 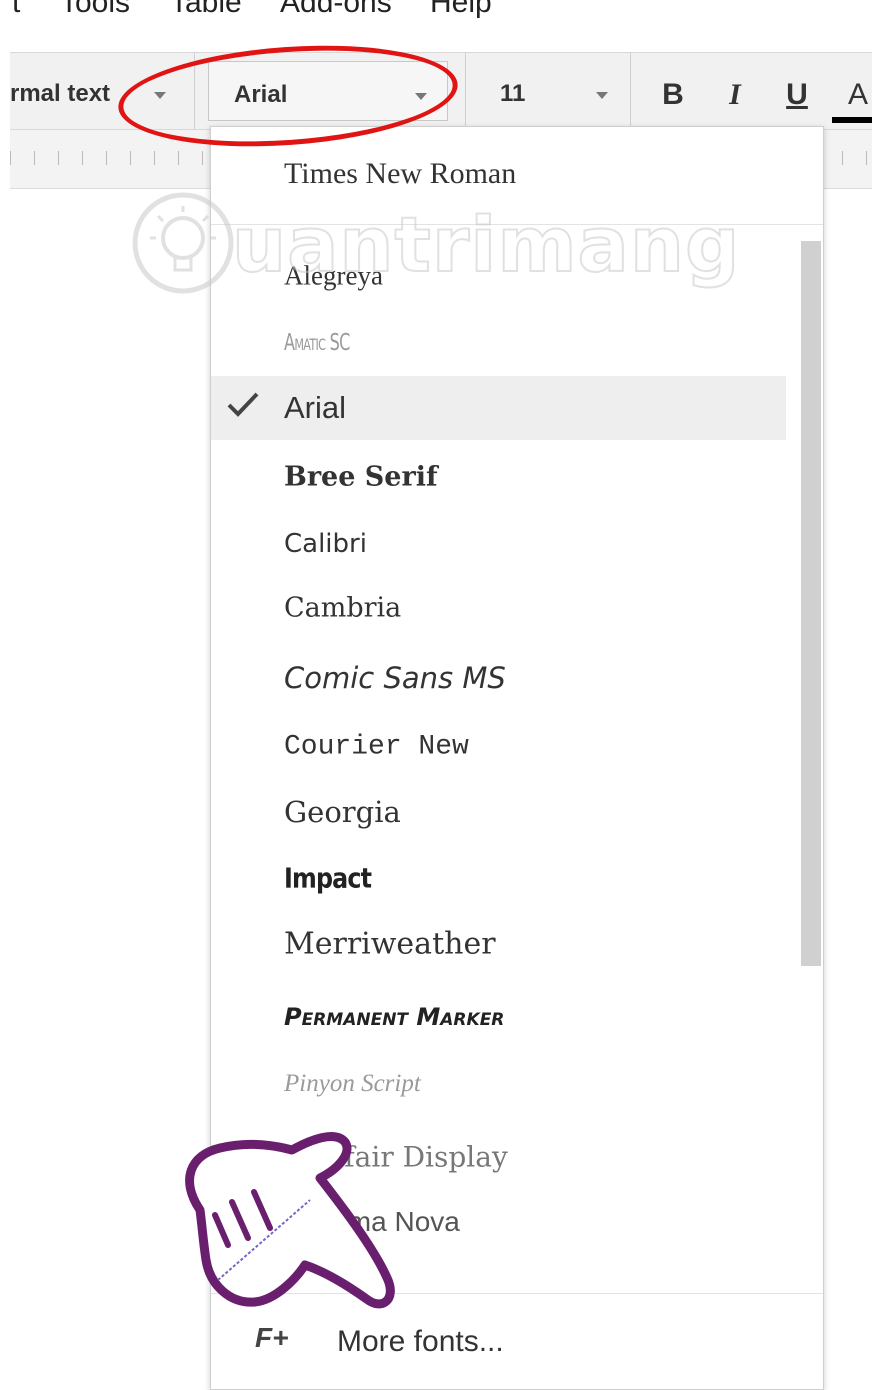 I want to click on pointing-hand-icon, so click(x=290, y=1220).